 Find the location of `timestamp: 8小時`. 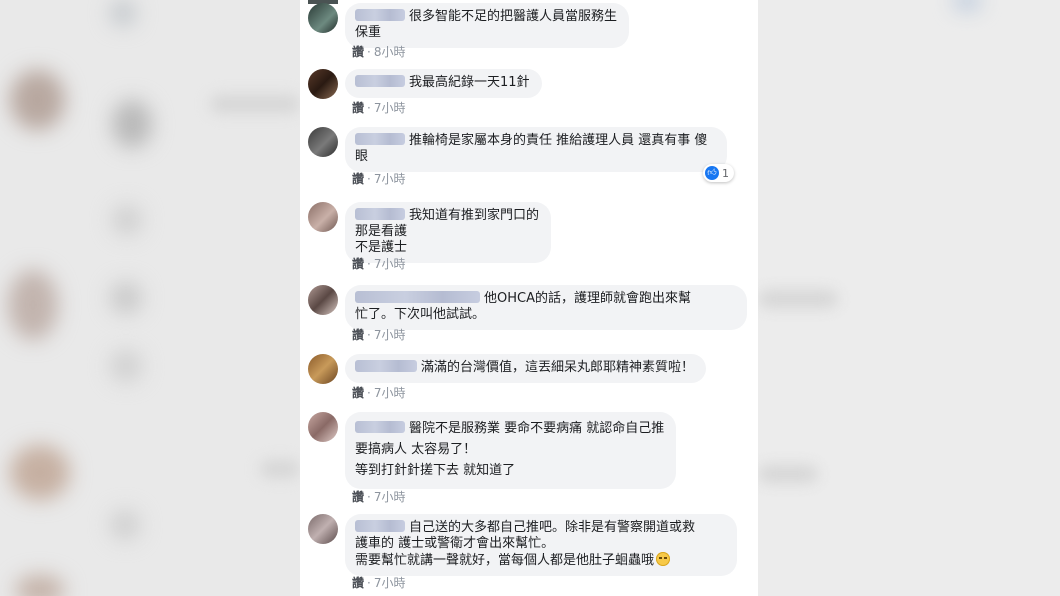

timestamp: 8小時 is located at coordinates (390, 52).